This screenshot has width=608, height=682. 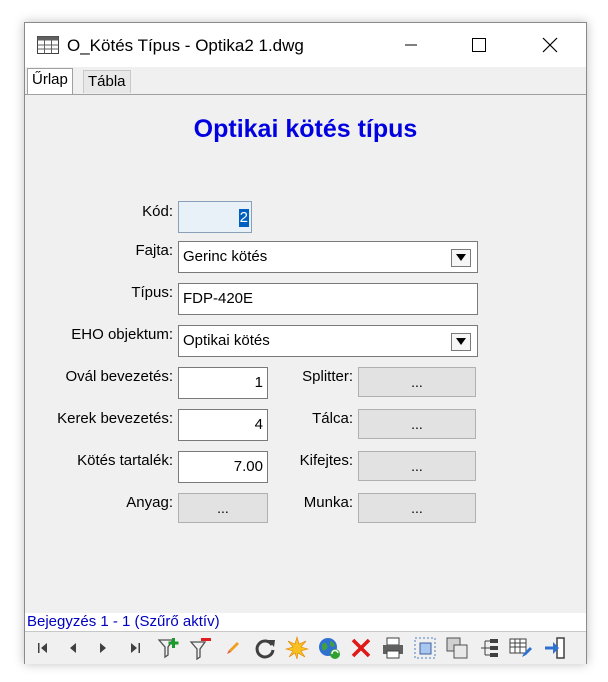 What do you see at coordinates (122, 334) in the screenshot?
I see `eho-label: EHO objektum:` at bounding box center [122, 334].